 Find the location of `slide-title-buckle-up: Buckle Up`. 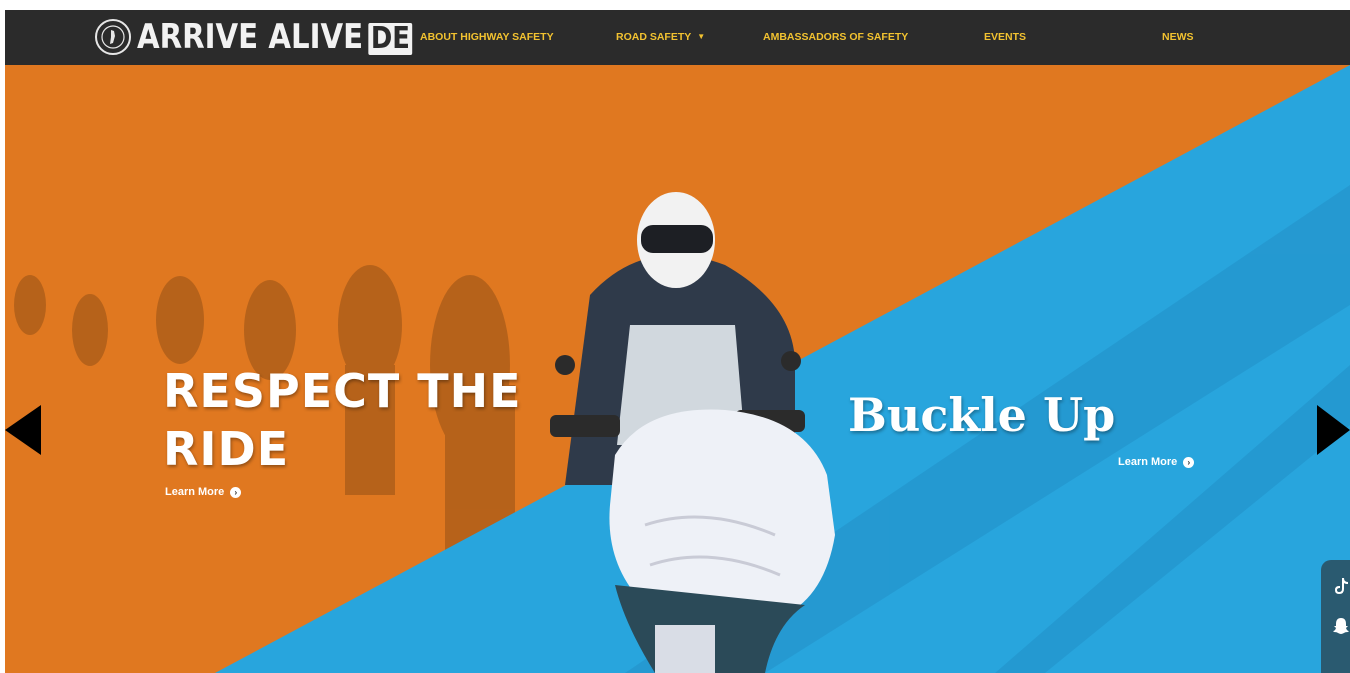

slide-title-buckle-up: Buckle Up is located at coordinates (982, 415).